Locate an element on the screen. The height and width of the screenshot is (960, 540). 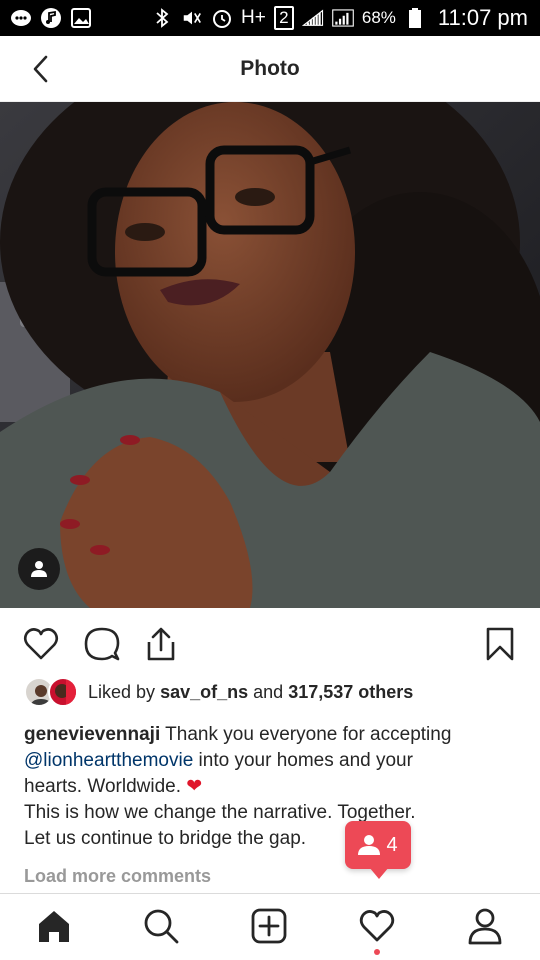
caption-text: into your homes and your is located at coordinates (305, 760).